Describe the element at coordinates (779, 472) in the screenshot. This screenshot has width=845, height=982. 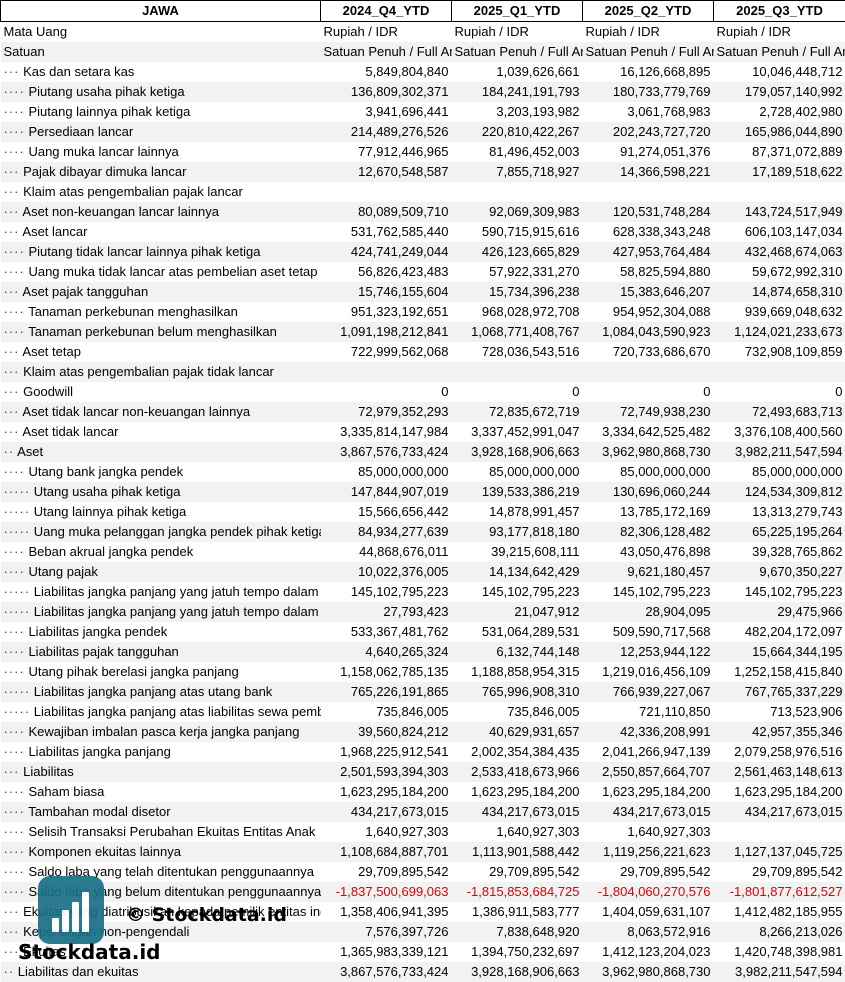
I see `cell-value: 85,000,000,000` at that location.